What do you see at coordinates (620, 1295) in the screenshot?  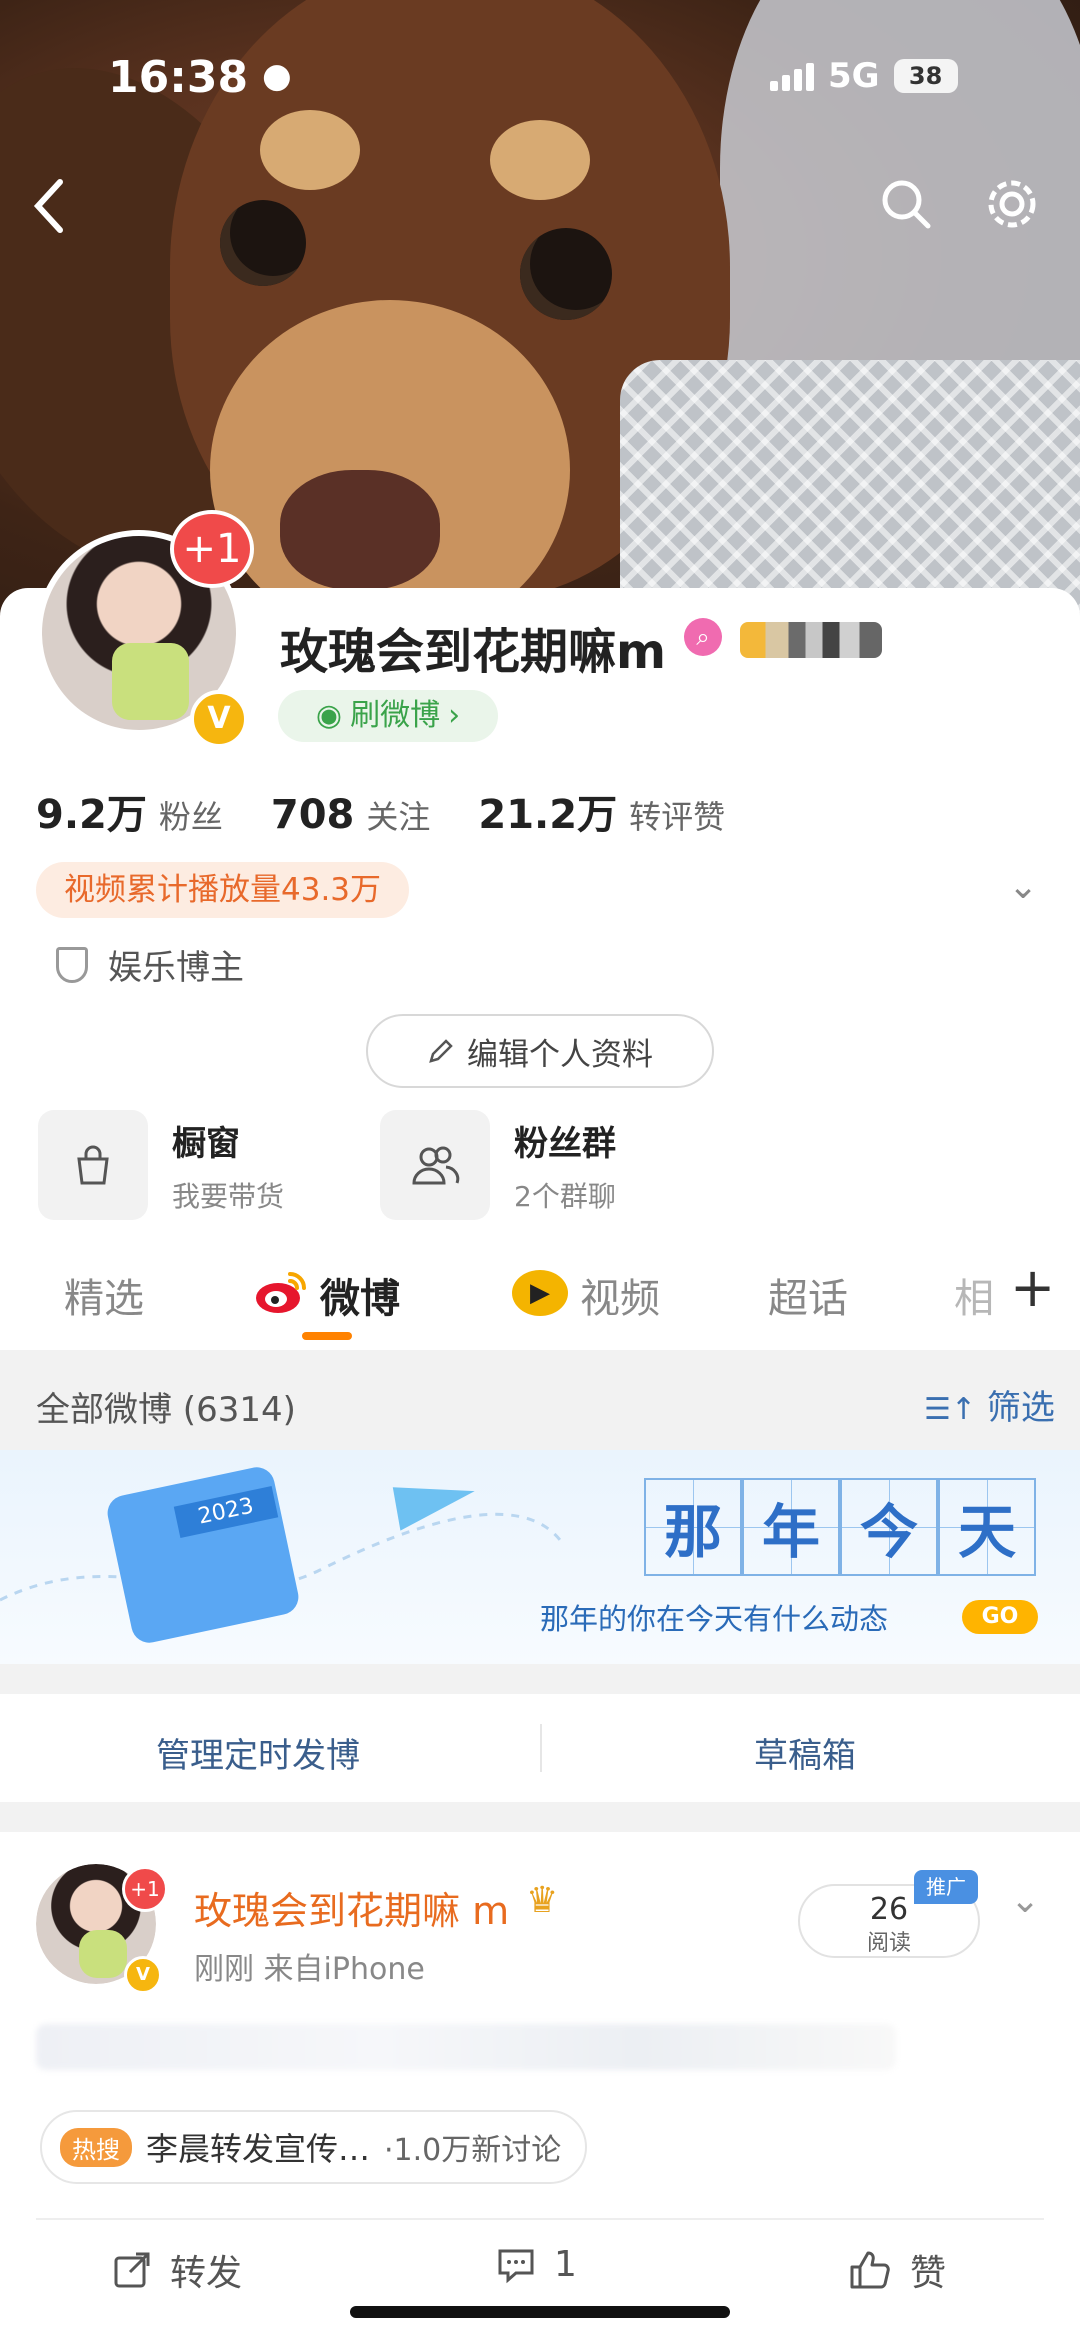 I see `tab-video: 视频` at bounding box center [620, 1295].